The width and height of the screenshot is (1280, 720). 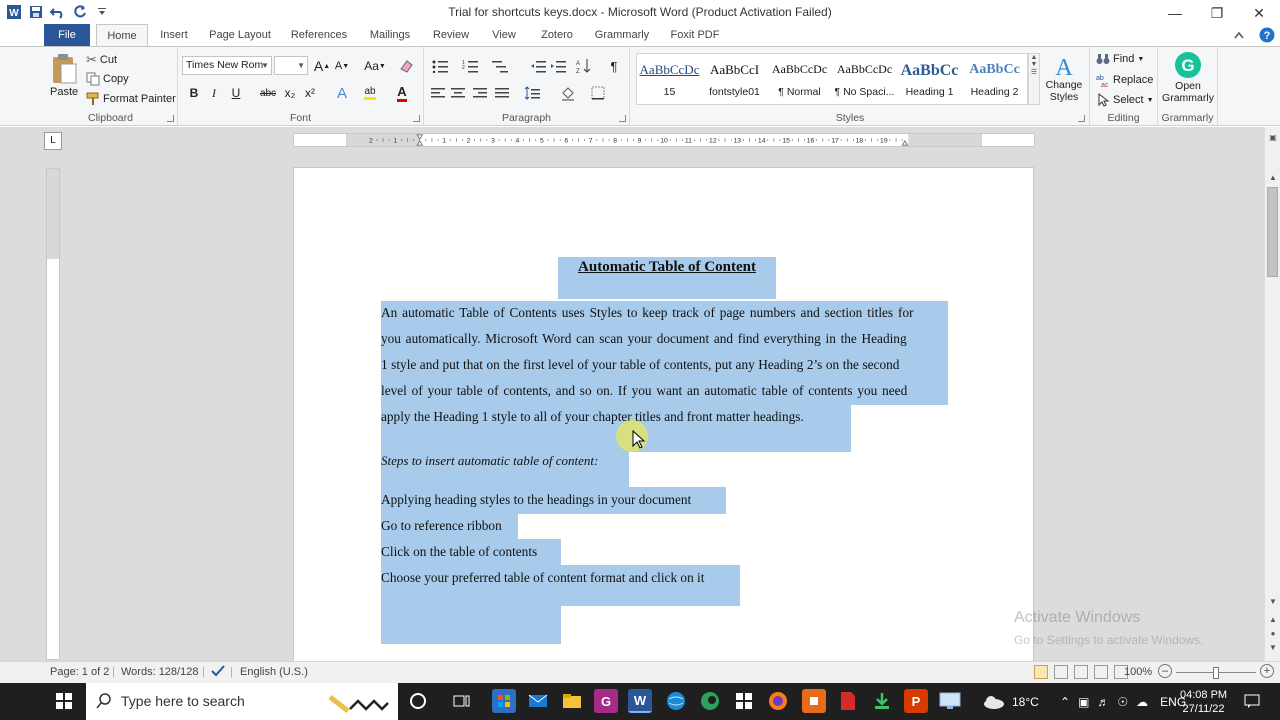 What do you see at coordinates (107, 79) in the screenshot?
I see `copy-button: Copy` at bounding box center [107, 79].